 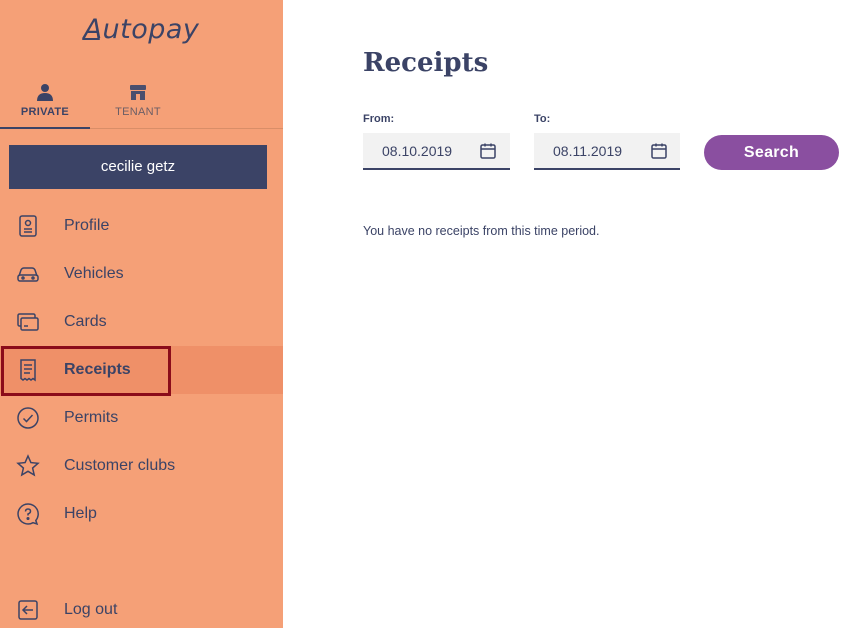 What do you see at coordinates (141, 322) in the screenshot?
I see `nav-item-cards: Cards` at bounding box center [141, 322].